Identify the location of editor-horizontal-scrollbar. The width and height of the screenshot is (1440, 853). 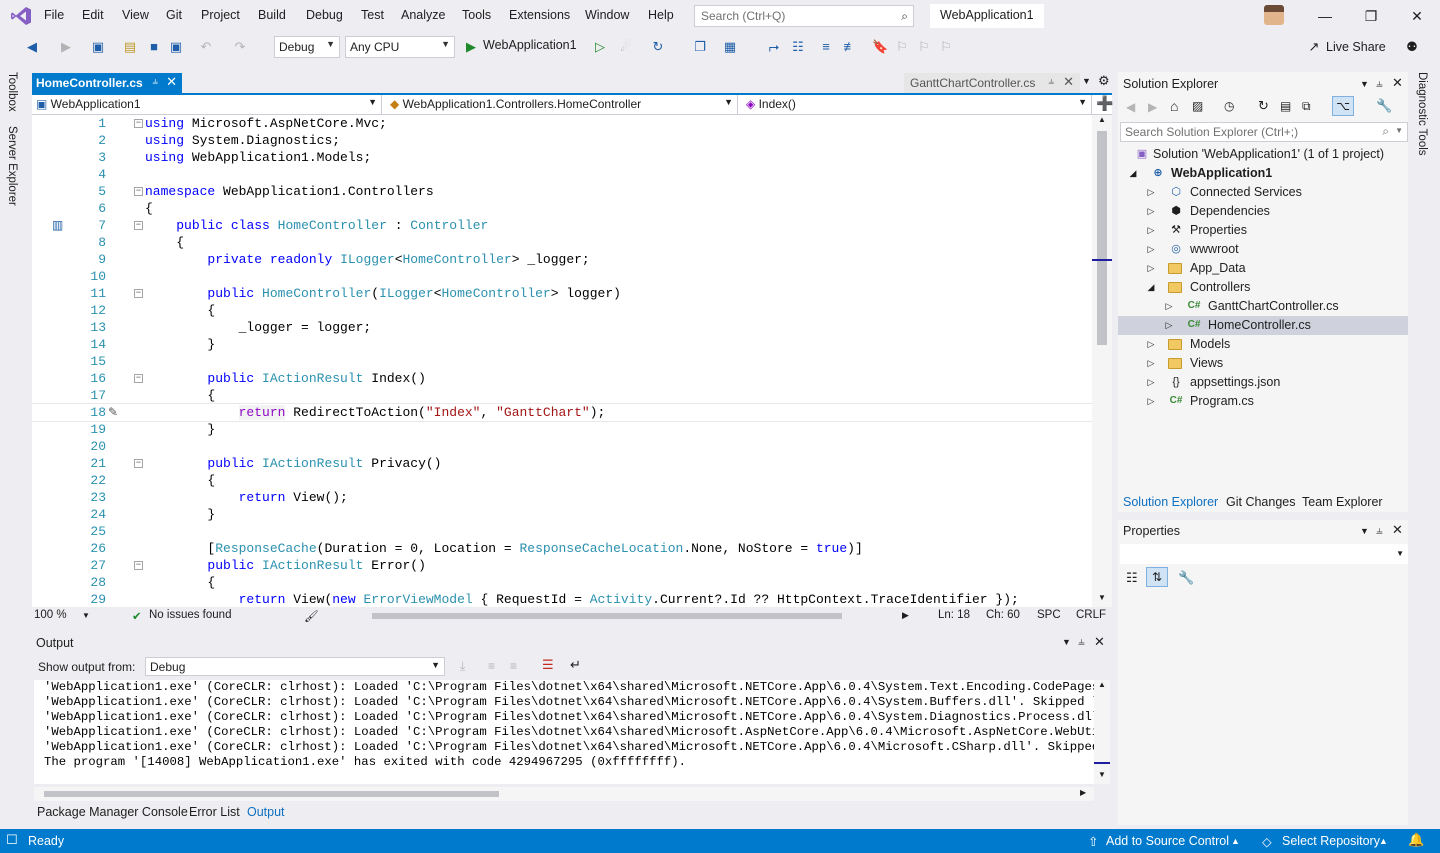
(607, 616).